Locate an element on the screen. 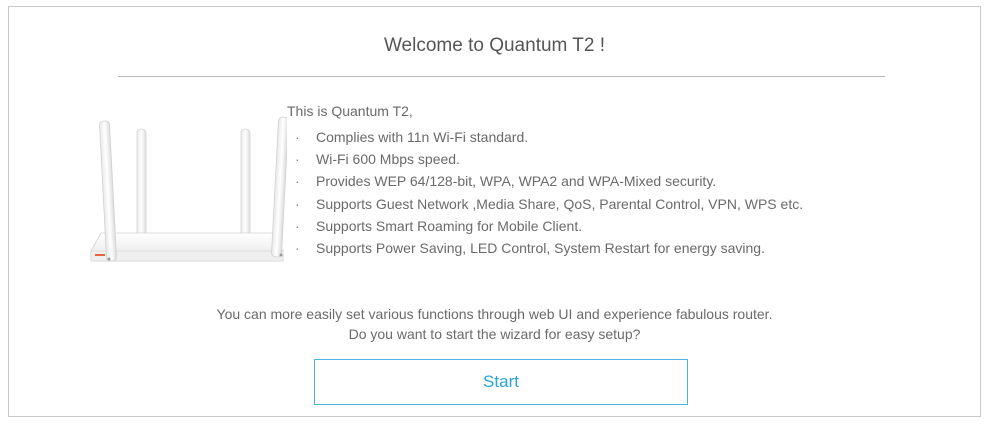 The width and height of the screenshot is (991, 427). router-icon is located at coordinates (188, 189).